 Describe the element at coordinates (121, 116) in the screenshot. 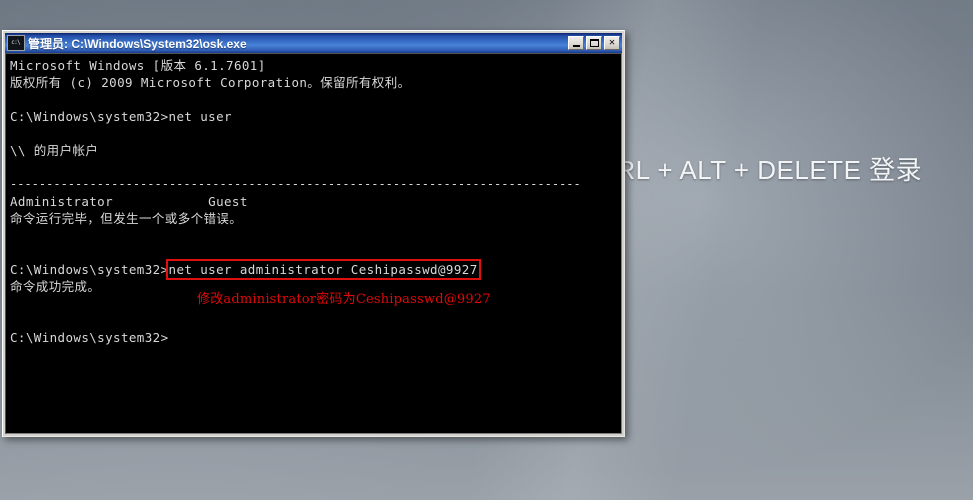

I see `console-line-command: C:\Windows\system32>net user` at that location.